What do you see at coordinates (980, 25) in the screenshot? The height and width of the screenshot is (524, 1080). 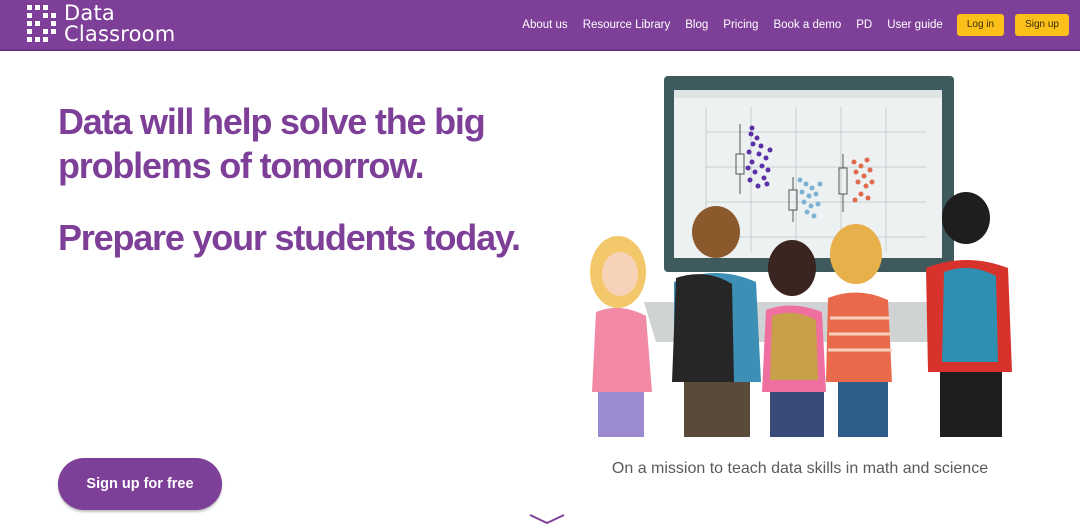 I see `login-button: Log in` at bounding box center [980, 25].